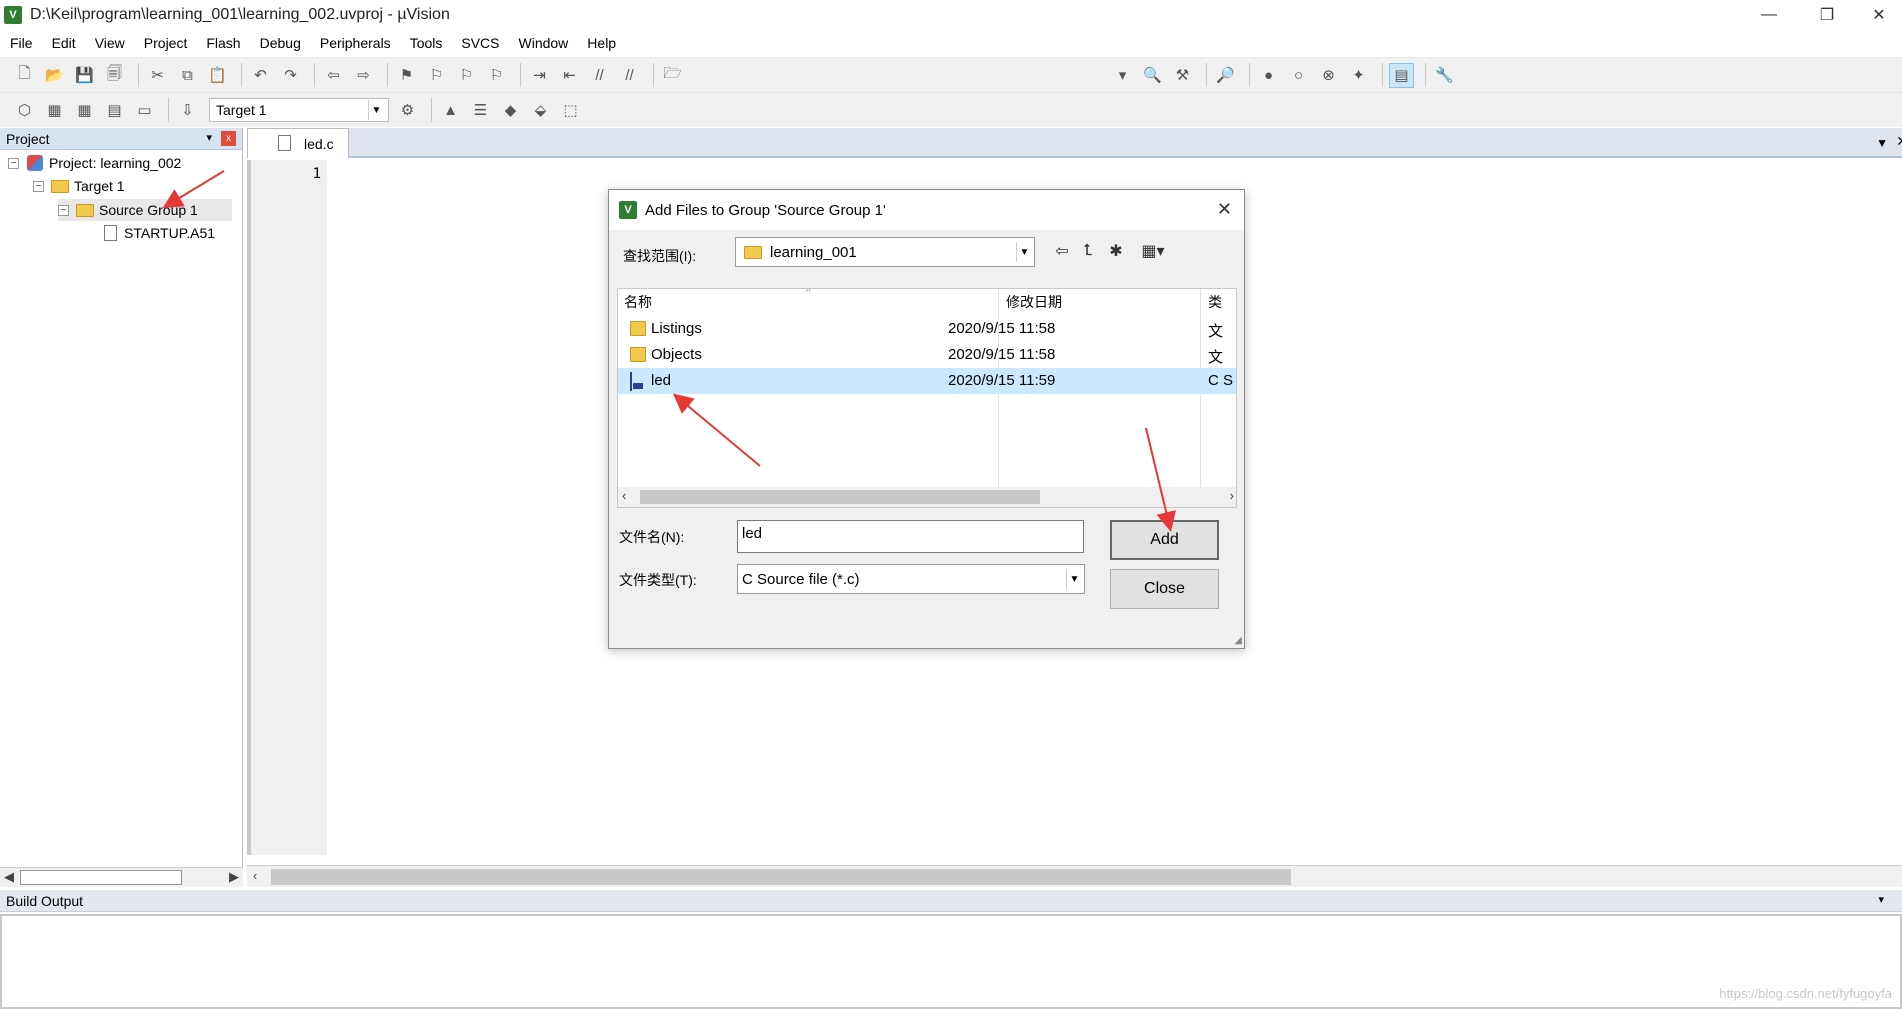  What do you see at coordinates (363, 75) in the screenshot?
I see `navigate-forward-icon: ⇨` at bounding box center [363, 75].